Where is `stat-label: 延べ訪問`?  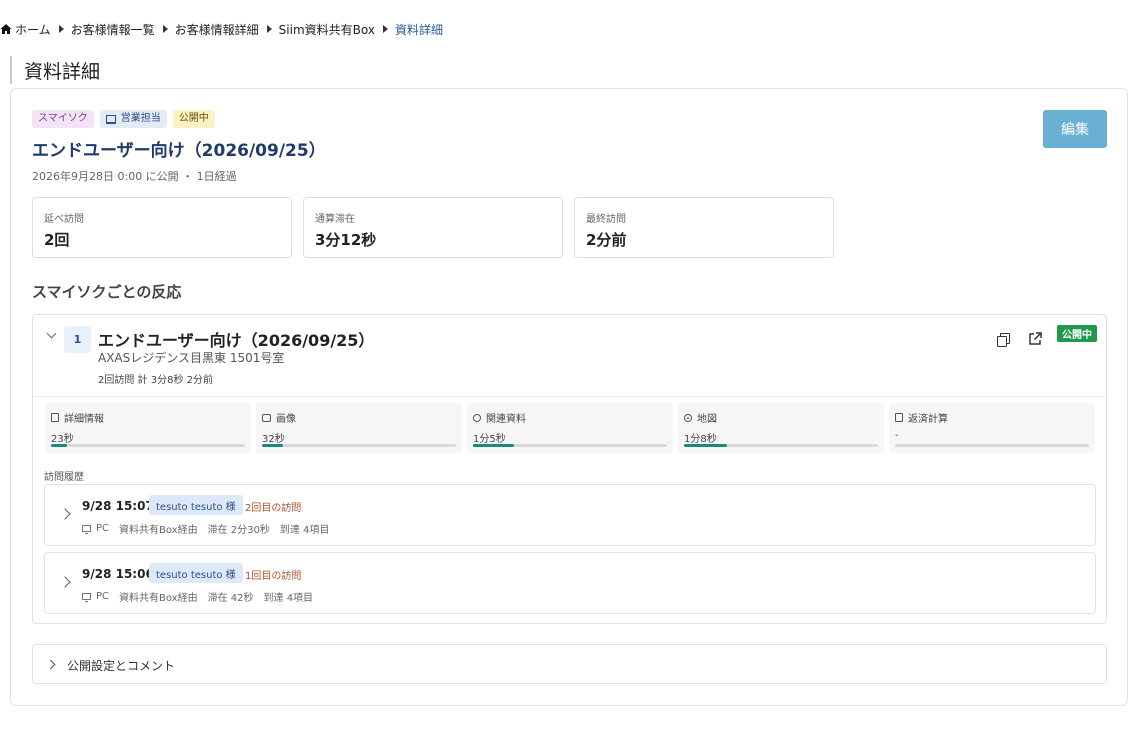 stat-label: 延べ訪問 is located at coordinates (64, 219).